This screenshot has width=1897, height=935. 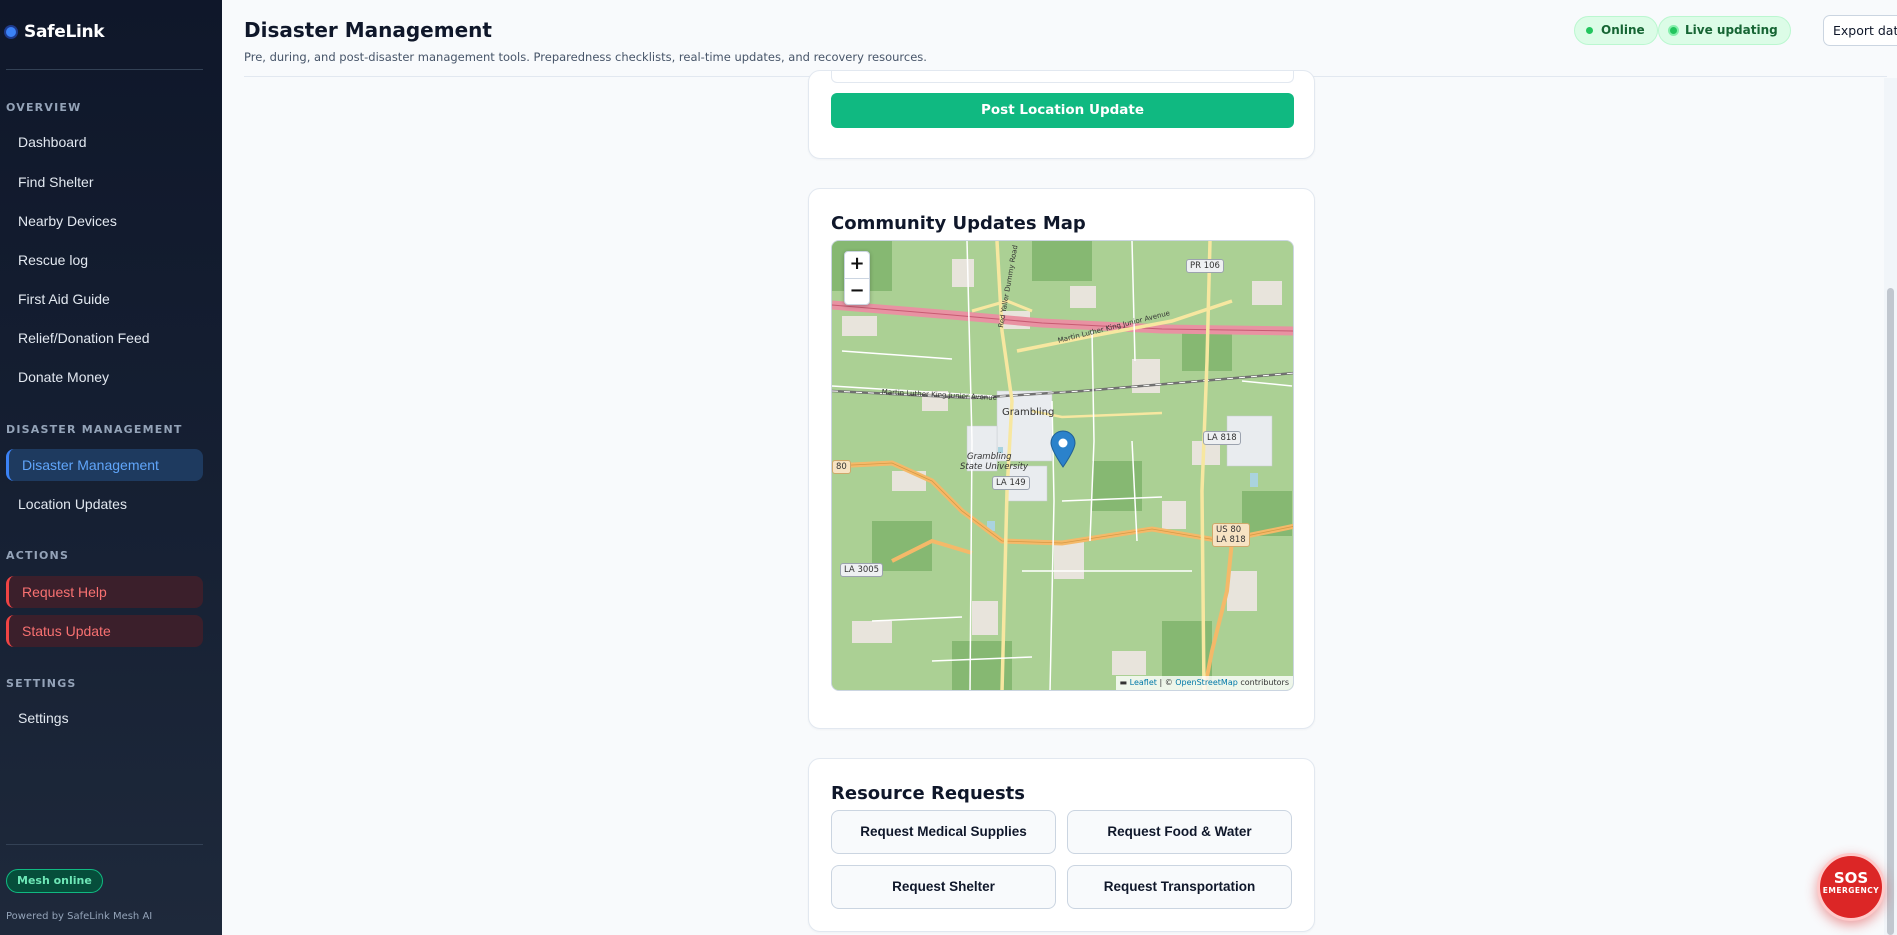 What do you see at coordinates (104, 631) in the screenshot?
I see `sidebar-item-status-update: Status Update` at bounding box center [104, 631].